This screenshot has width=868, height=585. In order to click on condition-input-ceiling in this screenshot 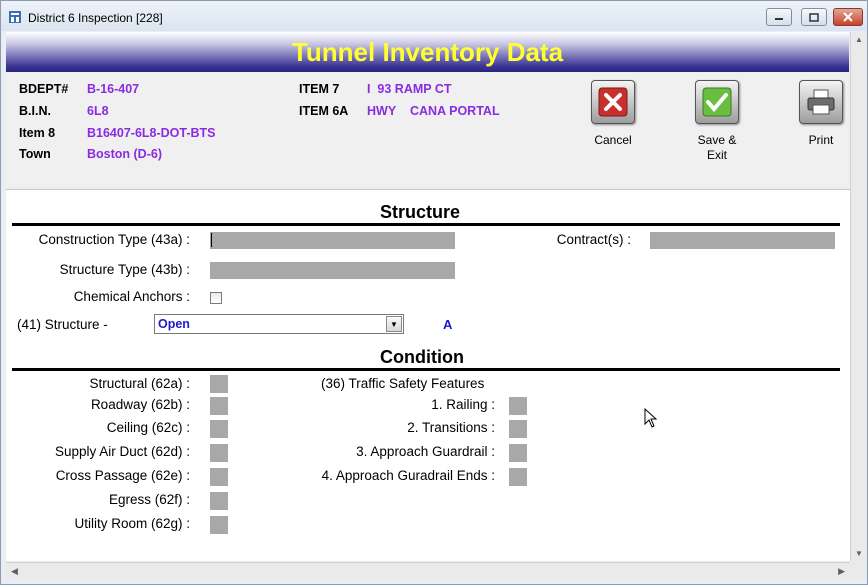, I will do `click(219, 429)`.